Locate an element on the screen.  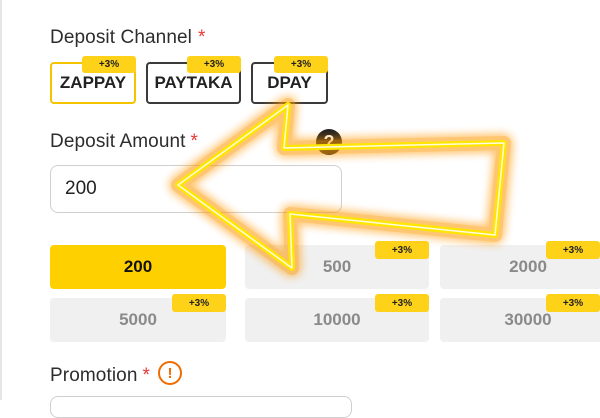
amount-option-2000: 2000 +3% is located at coordinates (520, 265).